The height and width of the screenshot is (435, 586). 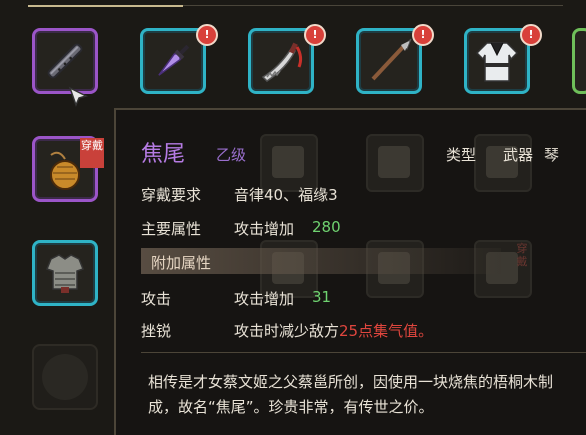 I want to click on main-attribute-text: 攻击增加, so click(x=264, y=229).